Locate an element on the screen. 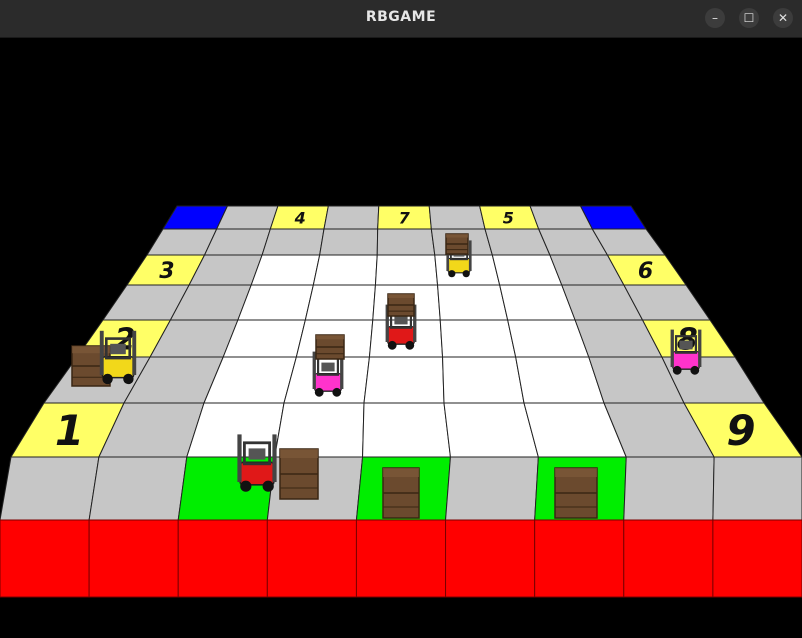 This screenshot has width=802, height=638. maximize-button: ☐ is located at coordinates (749, 18).